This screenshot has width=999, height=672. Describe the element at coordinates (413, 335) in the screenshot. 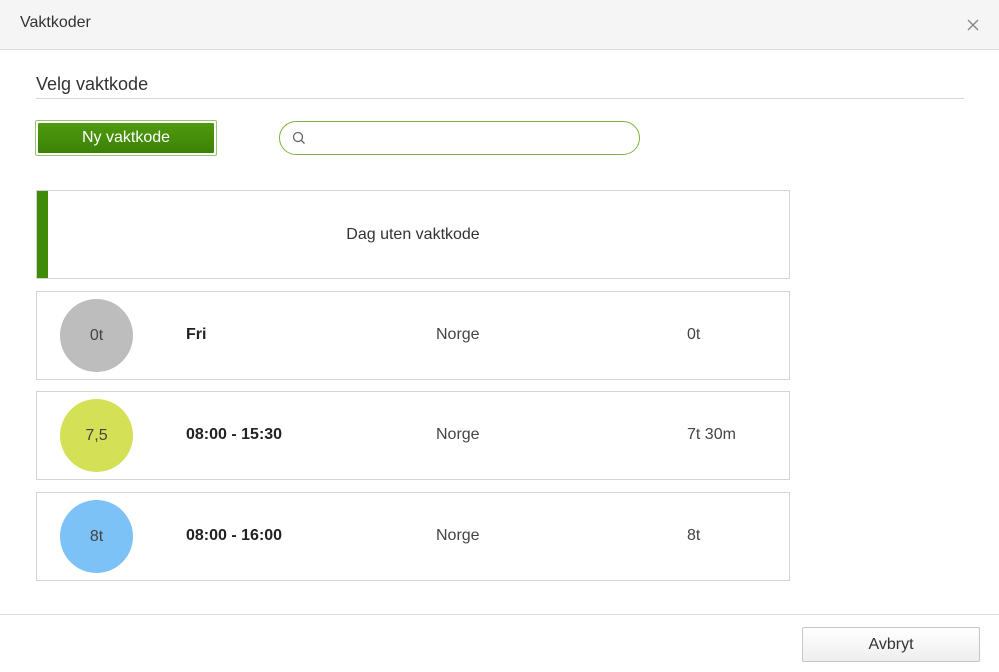

I see `shift-code-row: 0t Fri Norge 0t` at that location.